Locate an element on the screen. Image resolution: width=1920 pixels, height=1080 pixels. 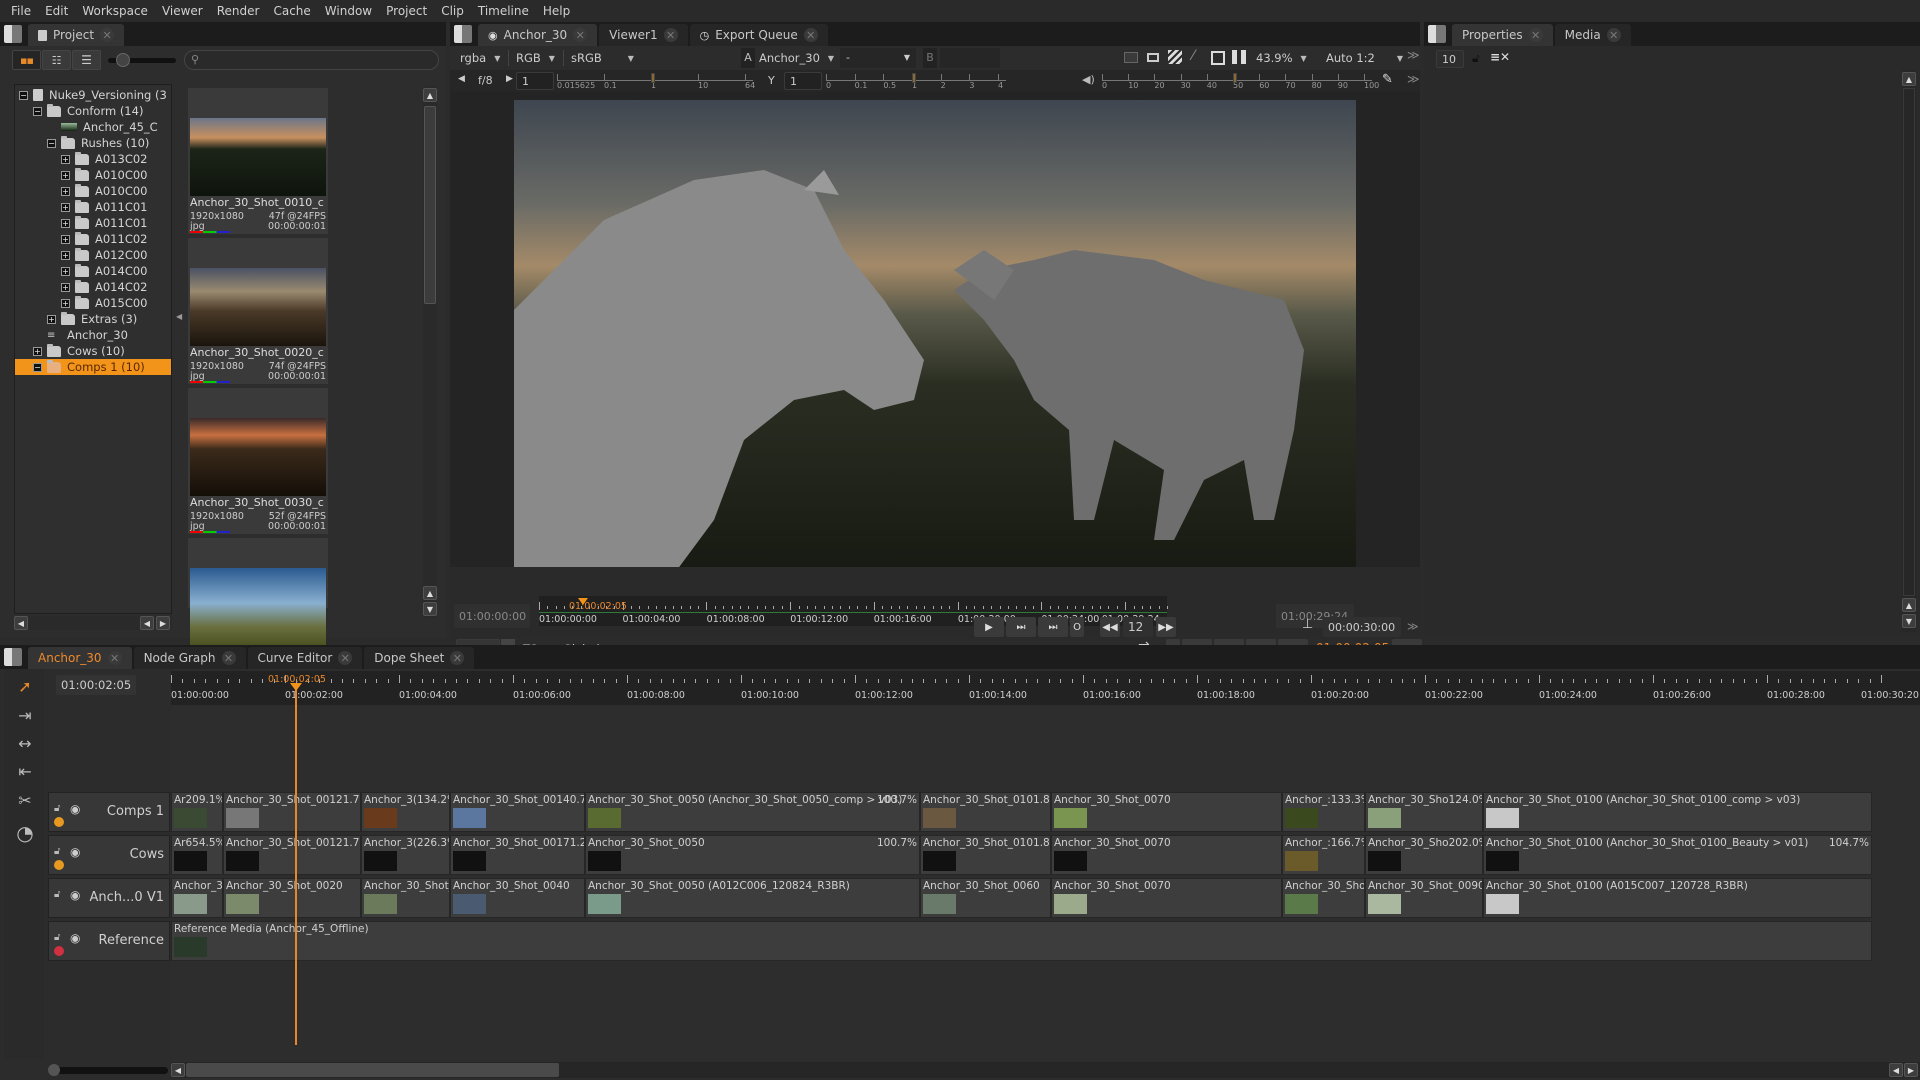
tree-item: − Nuke9_Versioning (3 is located at coordinates (93, 95).